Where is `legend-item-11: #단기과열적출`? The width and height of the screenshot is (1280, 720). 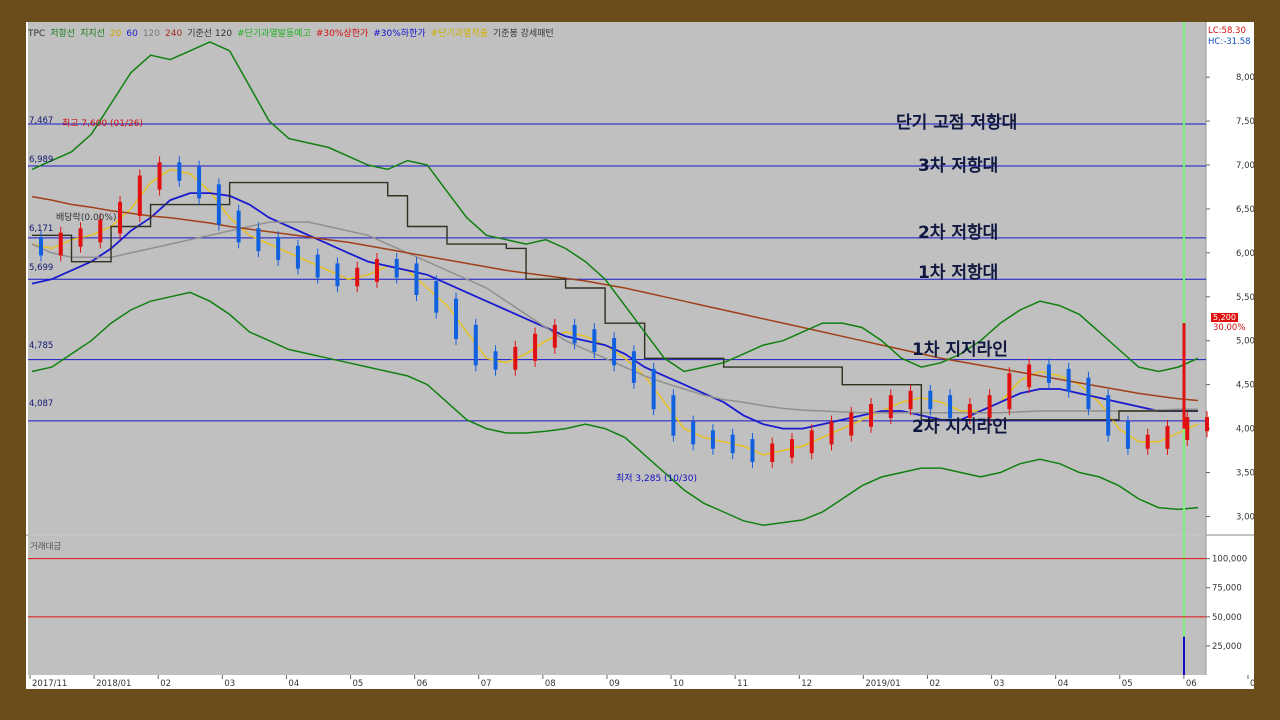
legend-item-11: #단기과열적출 is located at coordinates (459, 34).